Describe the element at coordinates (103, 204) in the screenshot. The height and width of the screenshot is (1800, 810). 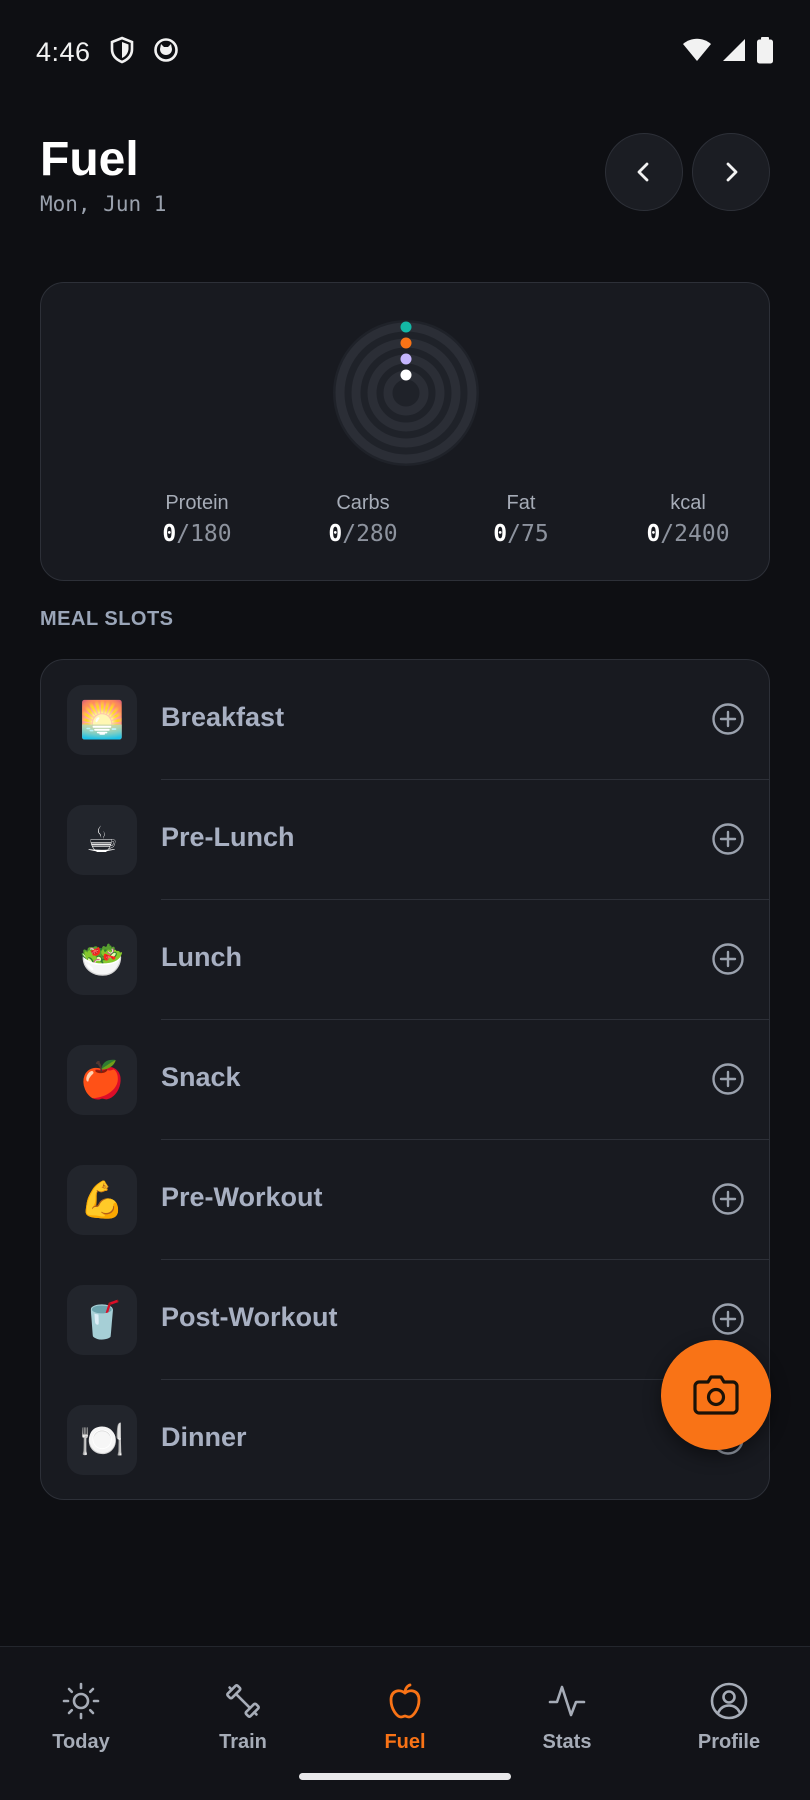
I see `page-date: Mon, Jun 1` at that location.